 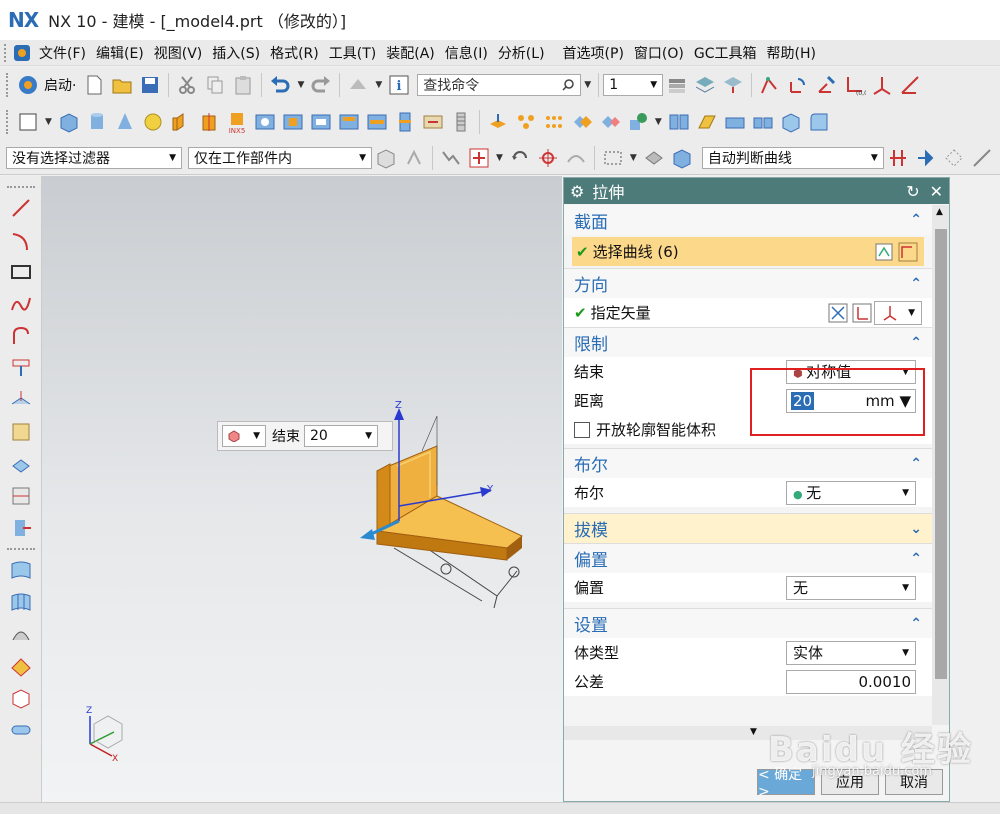 I want to click on cone-icon, so click(x=125, y=122).